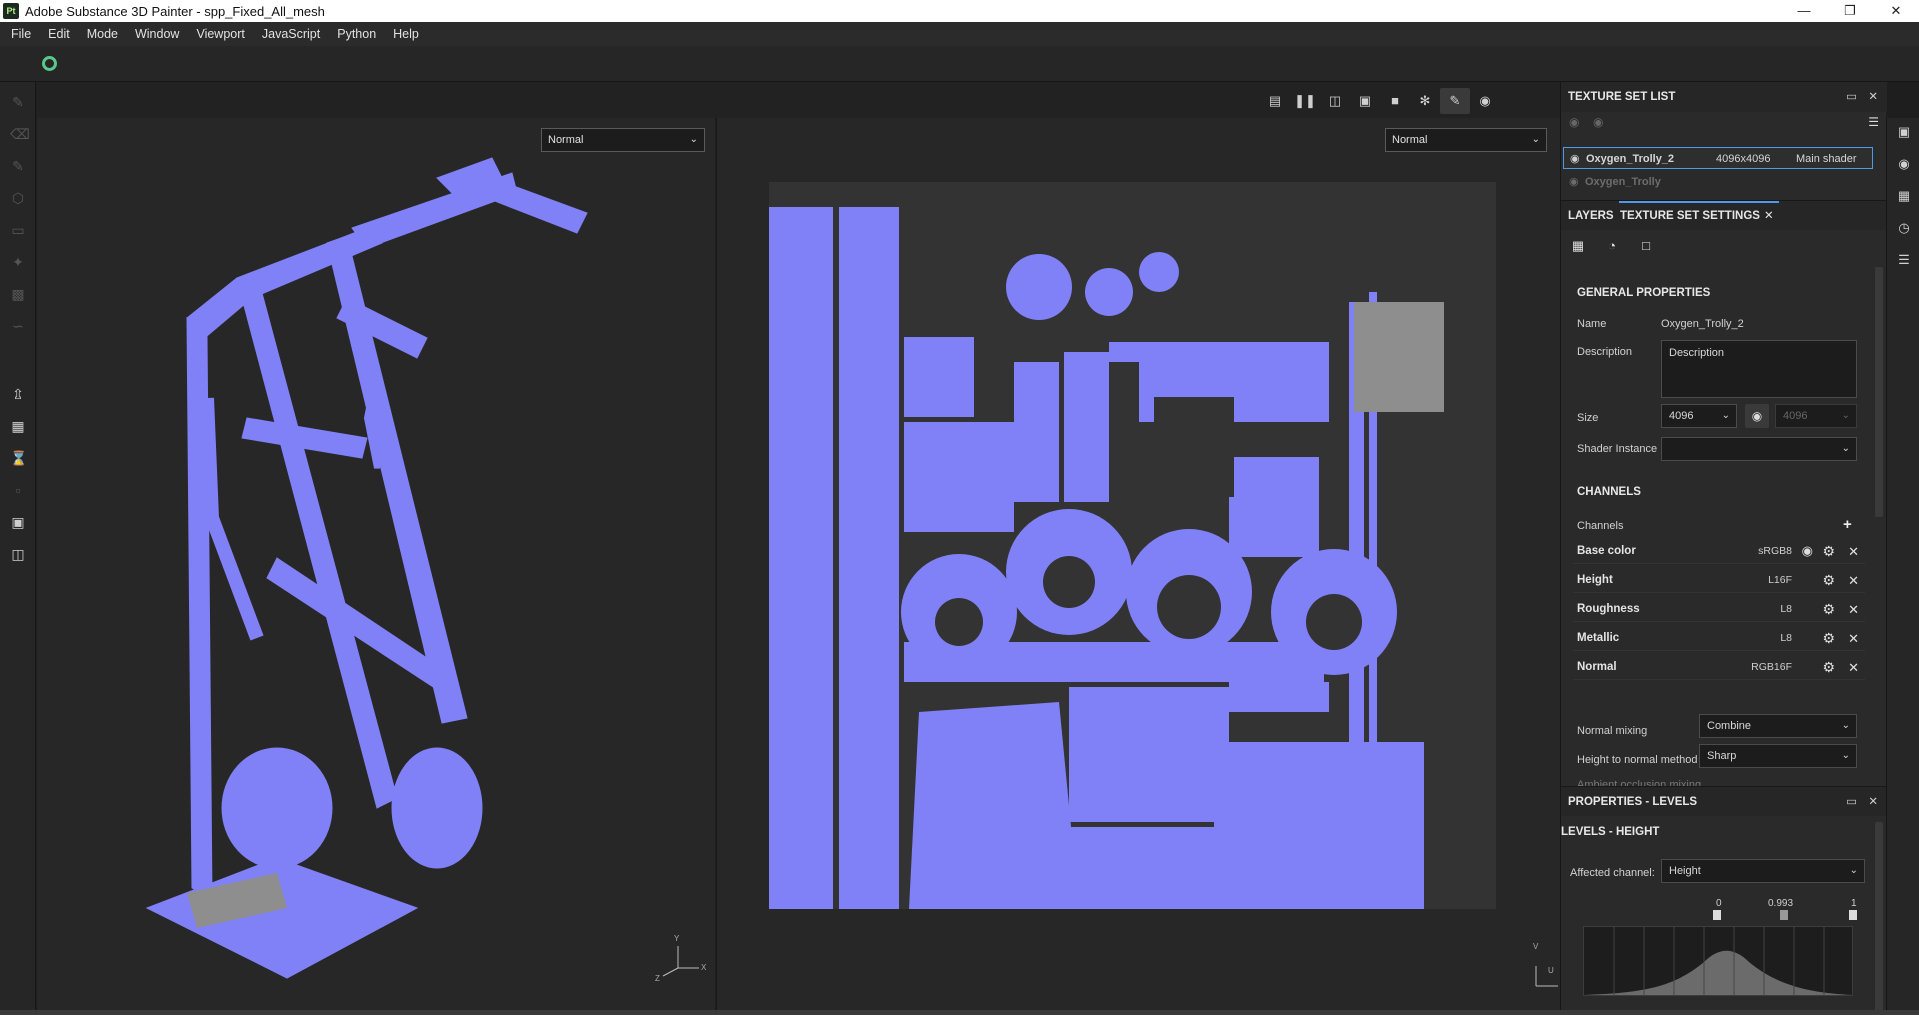 The width and height of the screenshot is (1919, 1015). What do you see at coordinates (1724, 97) in the screenshot?
I see `texture-set-list-header: TEXTURE SET LIST ▭ ✕` at bounding box center [1724, 97].